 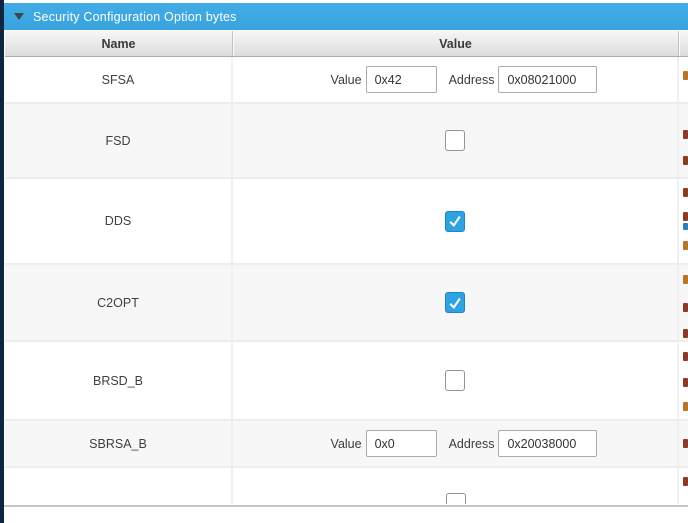 I want to click on sbrsa-b-address-input, so click(x=548, y=443).